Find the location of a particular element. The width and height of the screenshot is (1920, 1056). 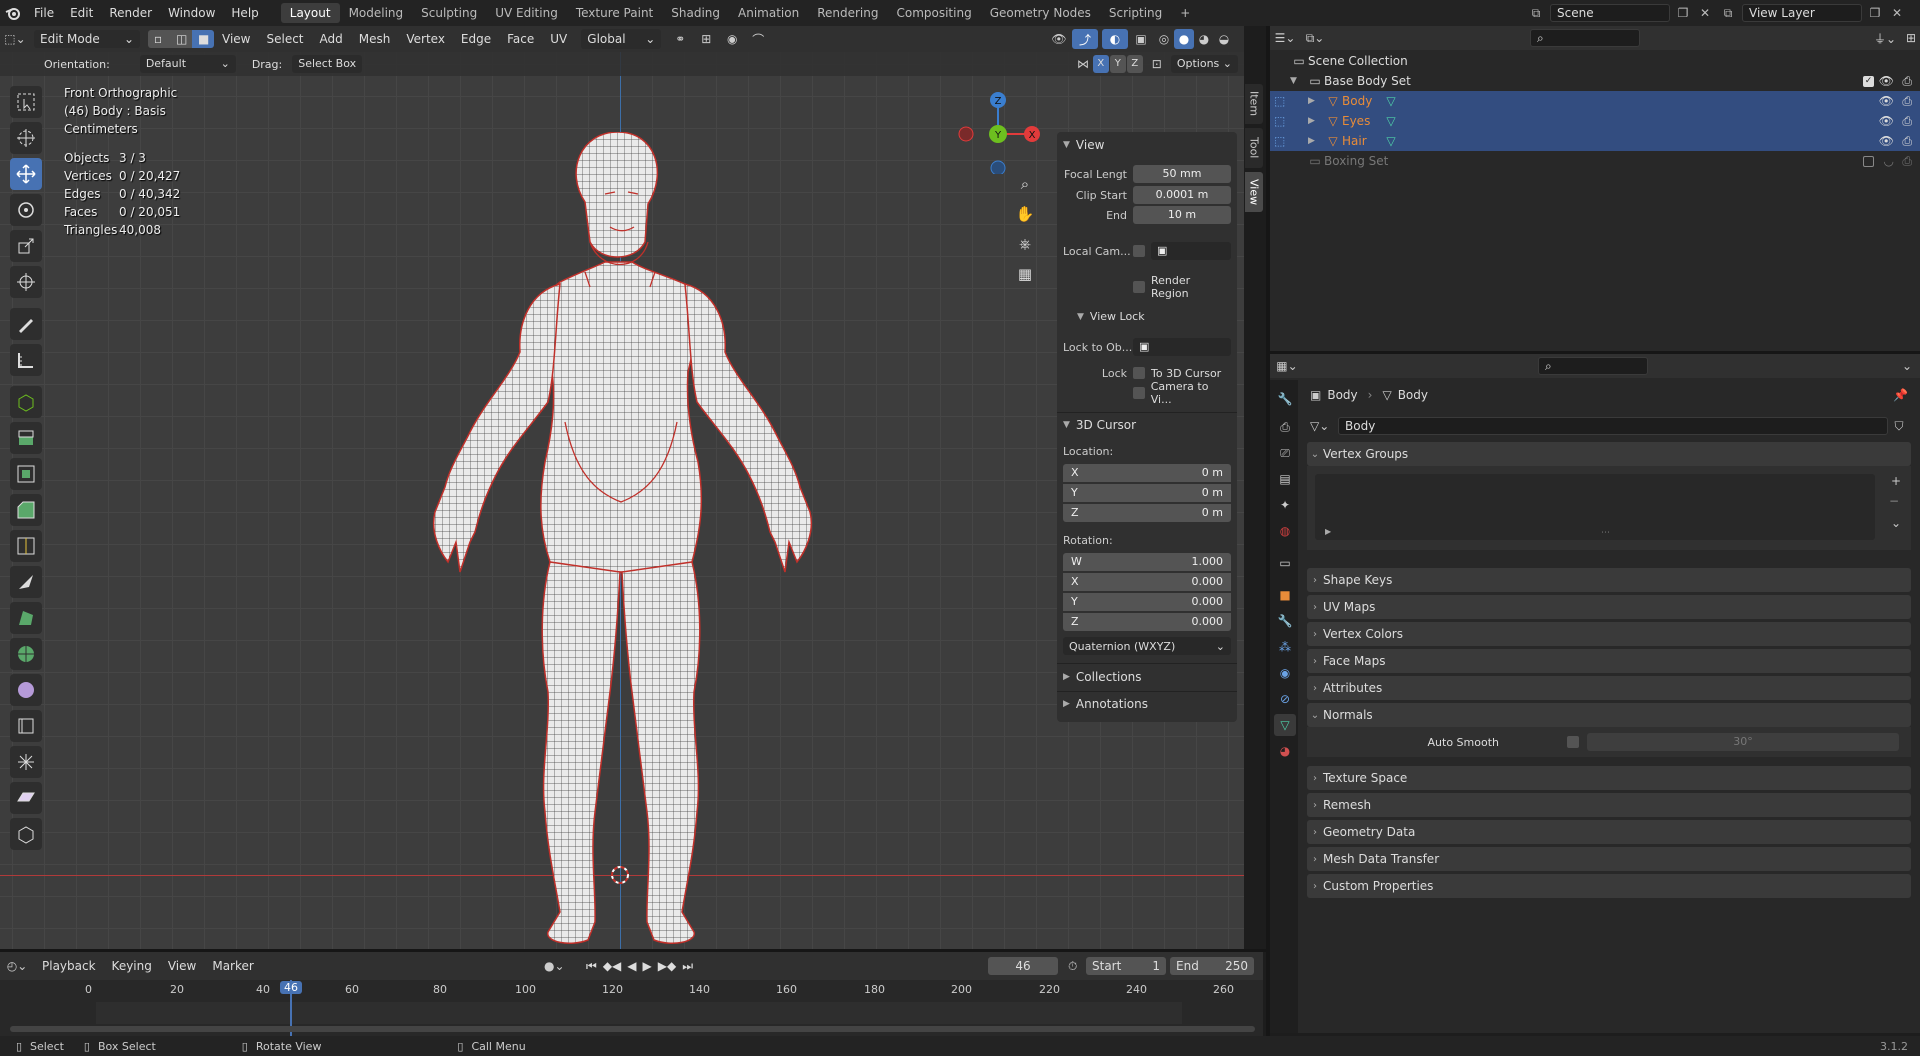

output-tab-icon: ⎚ is located at coordinates (1285, 453).